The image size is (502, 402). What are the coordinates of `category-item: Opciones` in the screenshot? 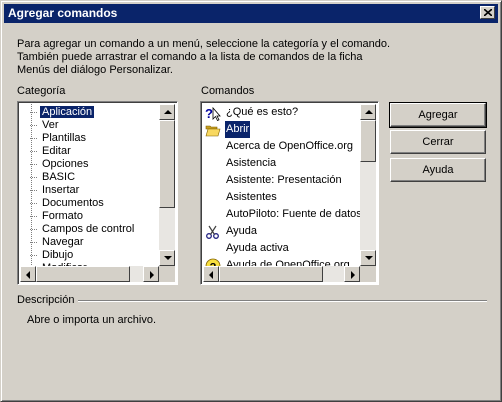 It's located at (60, 164).